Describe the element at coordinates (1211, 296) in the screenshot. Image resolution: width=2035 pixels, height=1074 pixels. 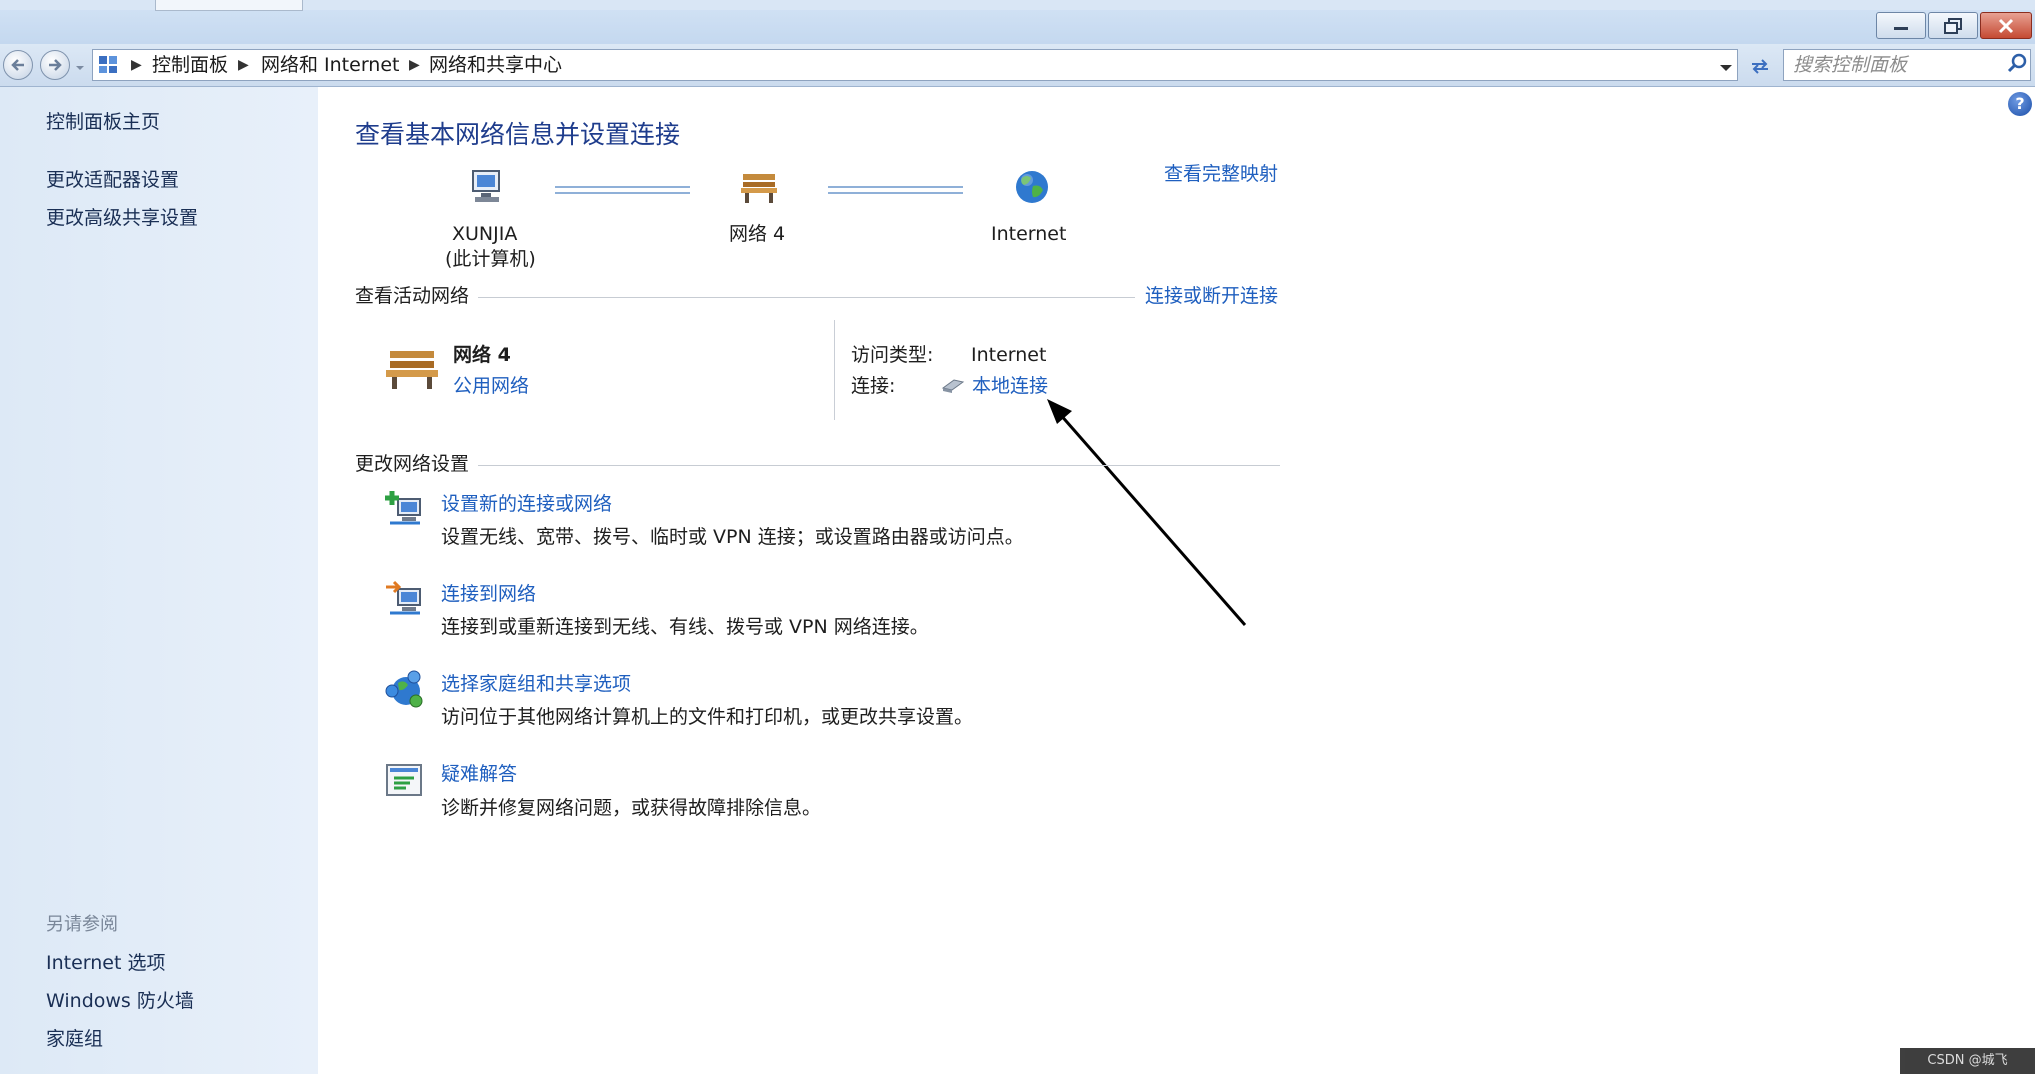
I see `connect-disconnect-link: 连接或断开连接` at that location.